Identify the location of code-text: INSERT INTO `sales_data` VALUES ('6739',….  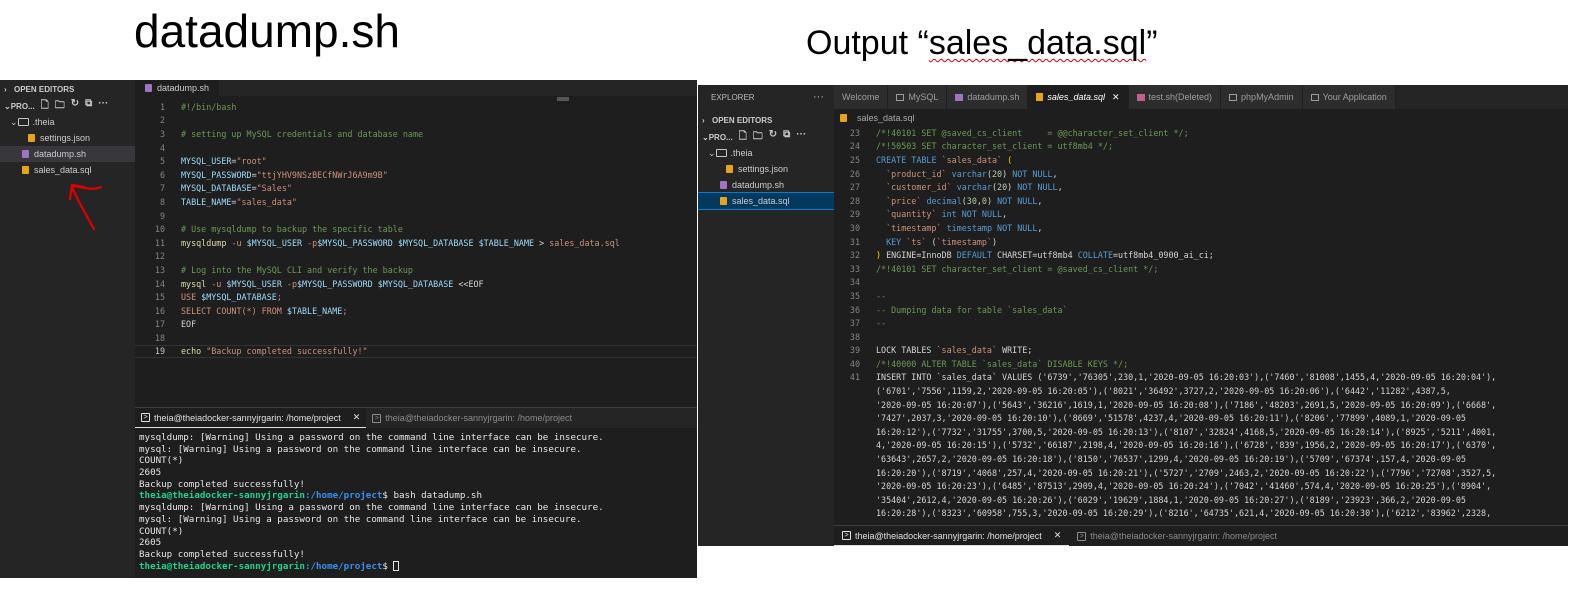
(1186, 377).